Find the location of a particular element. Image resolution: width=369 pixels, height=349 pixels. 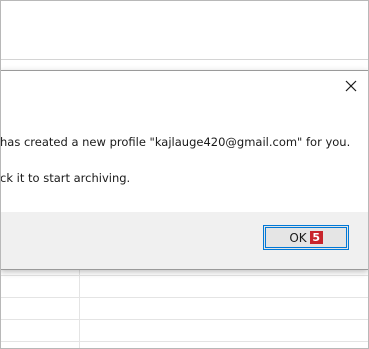

dialog-message-line2: ck it to start archiving. is located at coordinates (65, 178).